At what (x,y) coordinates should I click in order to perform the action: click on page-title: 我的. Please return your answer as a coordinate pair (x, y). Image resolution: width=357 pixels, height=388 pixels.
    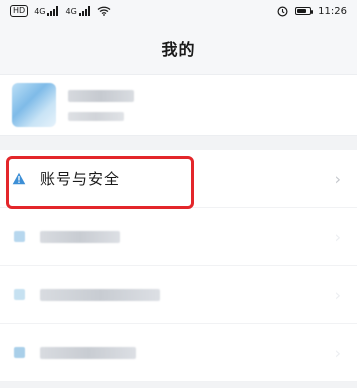
    Looking at the image, I should click on (178, 49).